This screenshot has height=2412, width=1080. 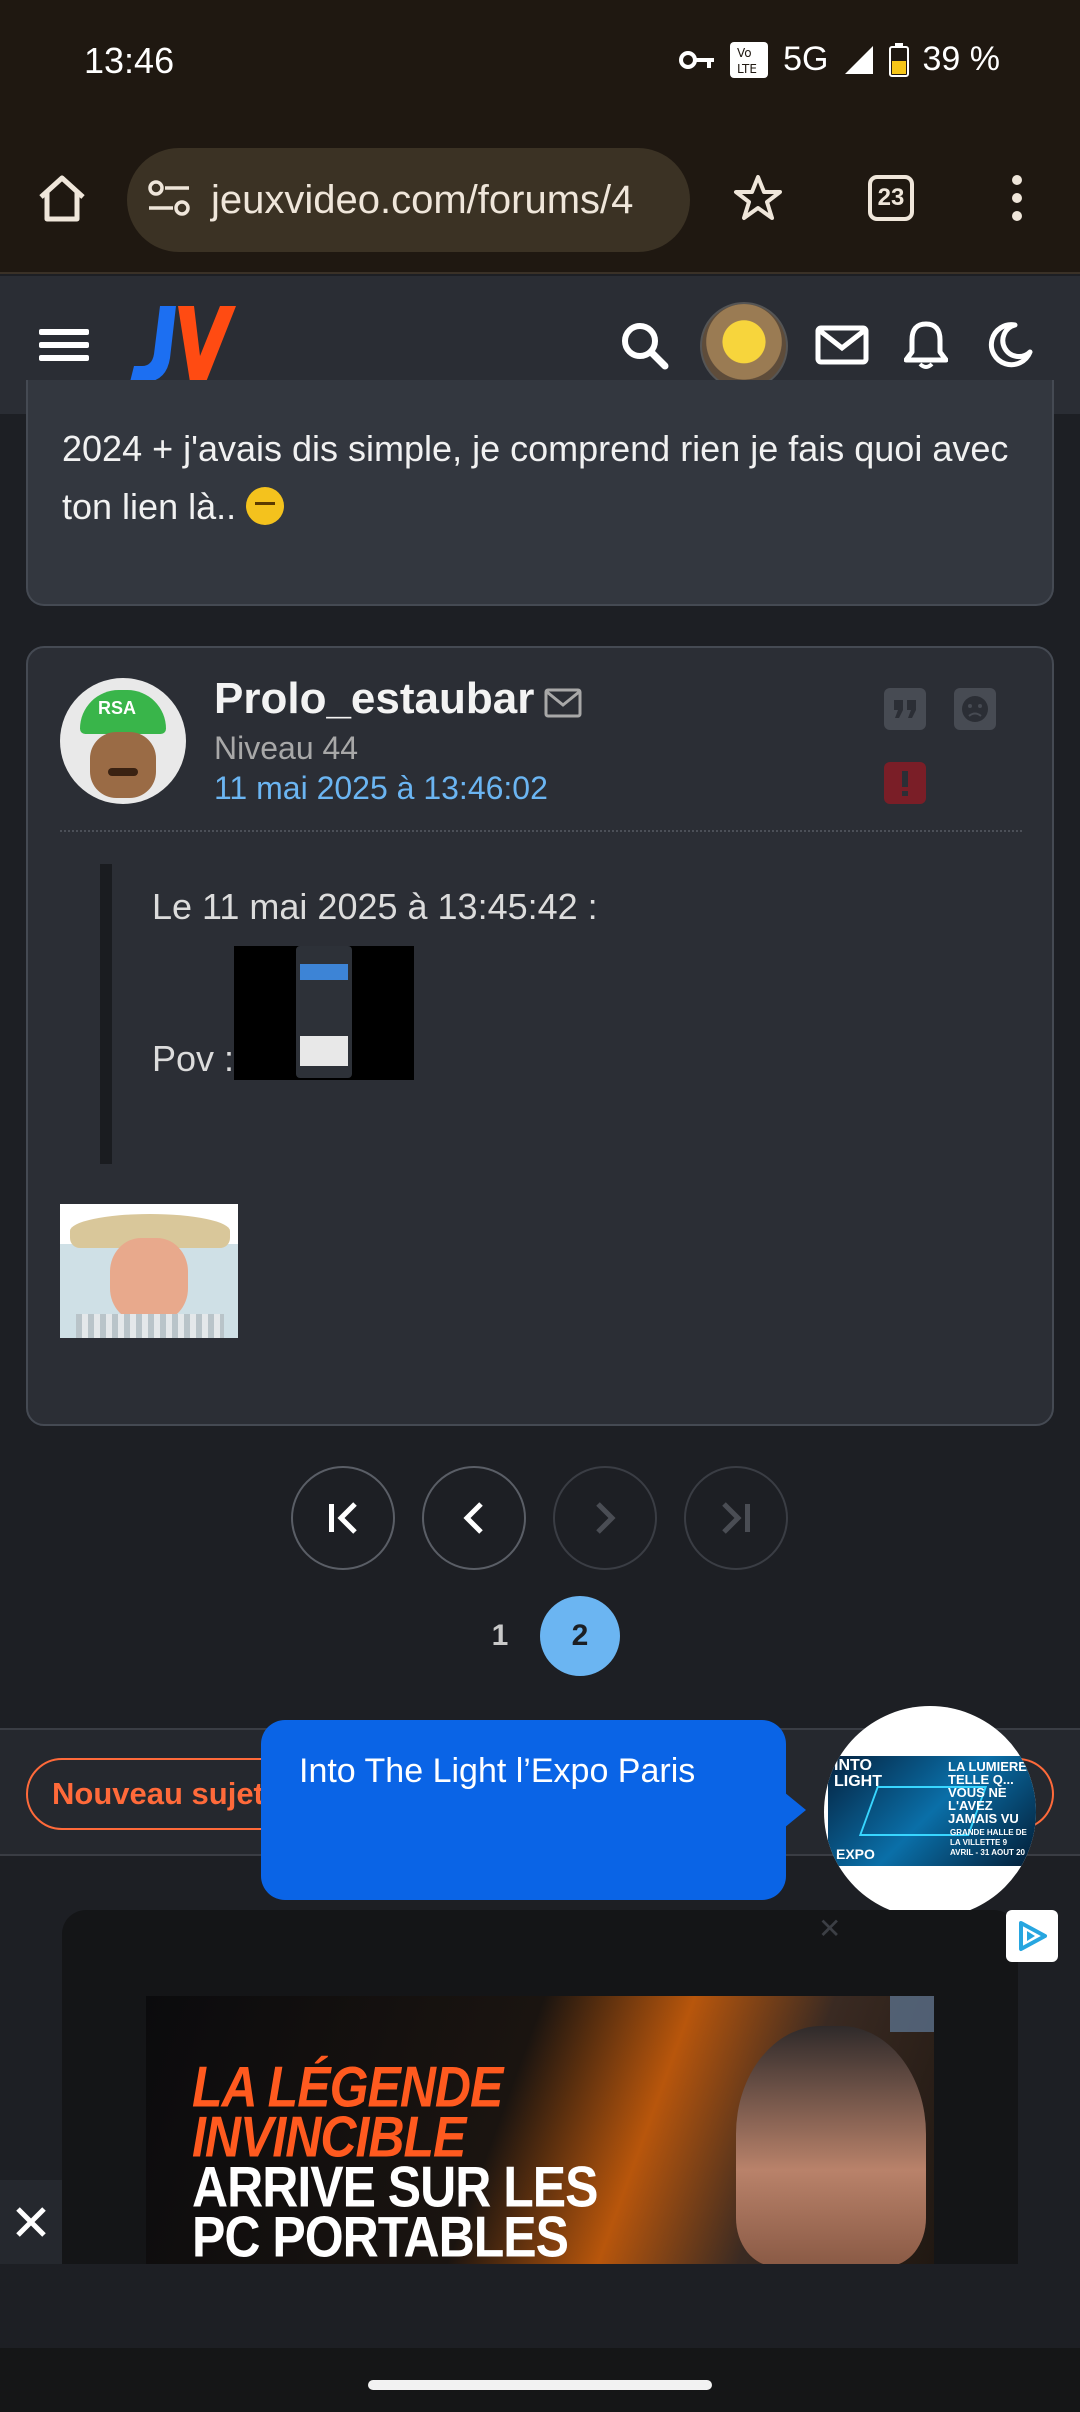 I want to click on first-page-button, so click(x=343, y=1518).